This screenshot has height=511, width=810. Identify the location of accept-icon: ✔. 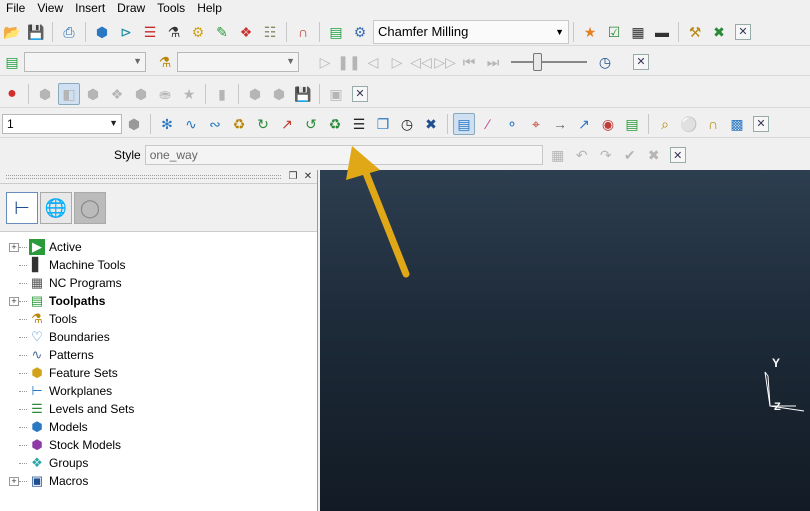
(630, 155).